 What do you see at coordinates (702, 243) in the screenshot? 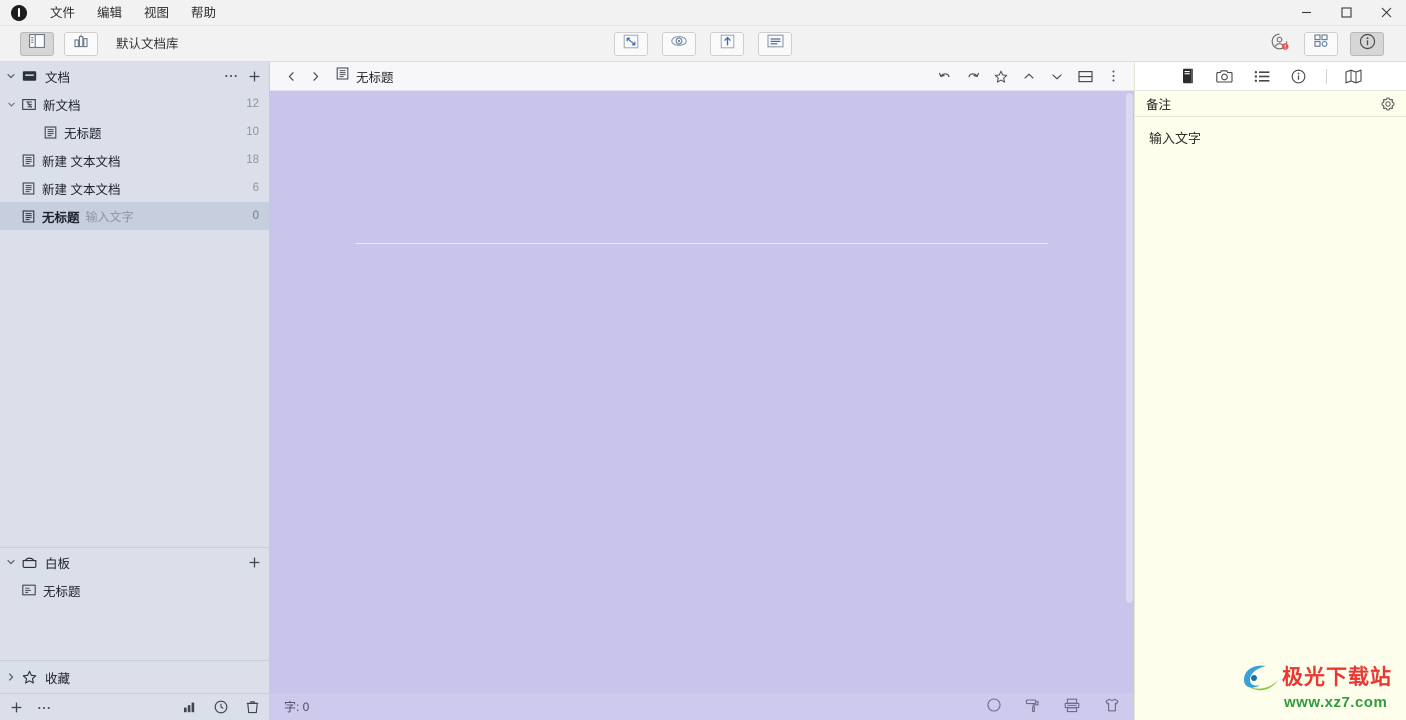
I see `editor-title-divider` at bounding box center [702, 243].